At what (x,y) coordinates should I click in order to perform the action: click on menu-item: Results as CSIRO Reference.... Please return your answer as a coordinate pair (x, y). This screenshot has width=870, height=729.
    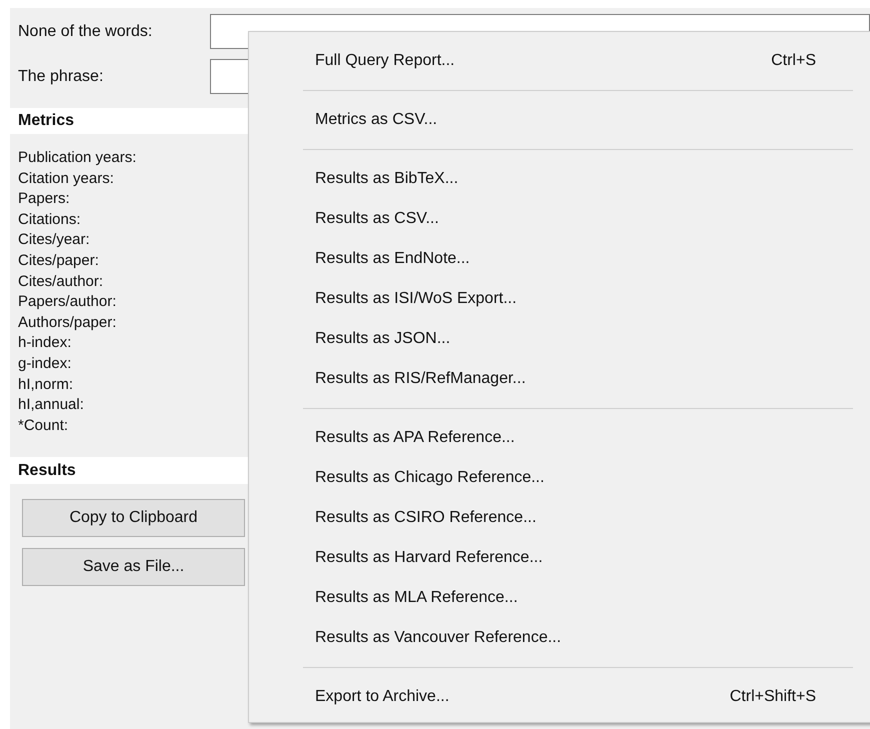
    Looking at the image, I should click on (559, 518).